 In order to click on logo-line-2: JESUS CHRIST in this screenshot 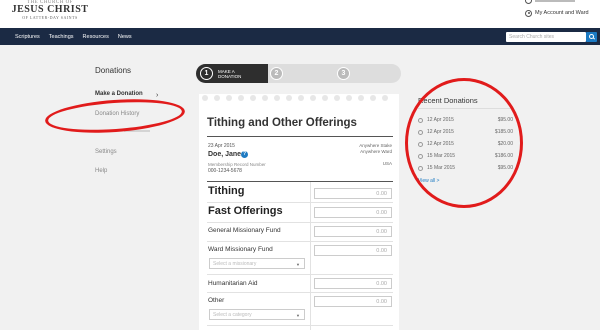, I will do `click(50, 9)`.